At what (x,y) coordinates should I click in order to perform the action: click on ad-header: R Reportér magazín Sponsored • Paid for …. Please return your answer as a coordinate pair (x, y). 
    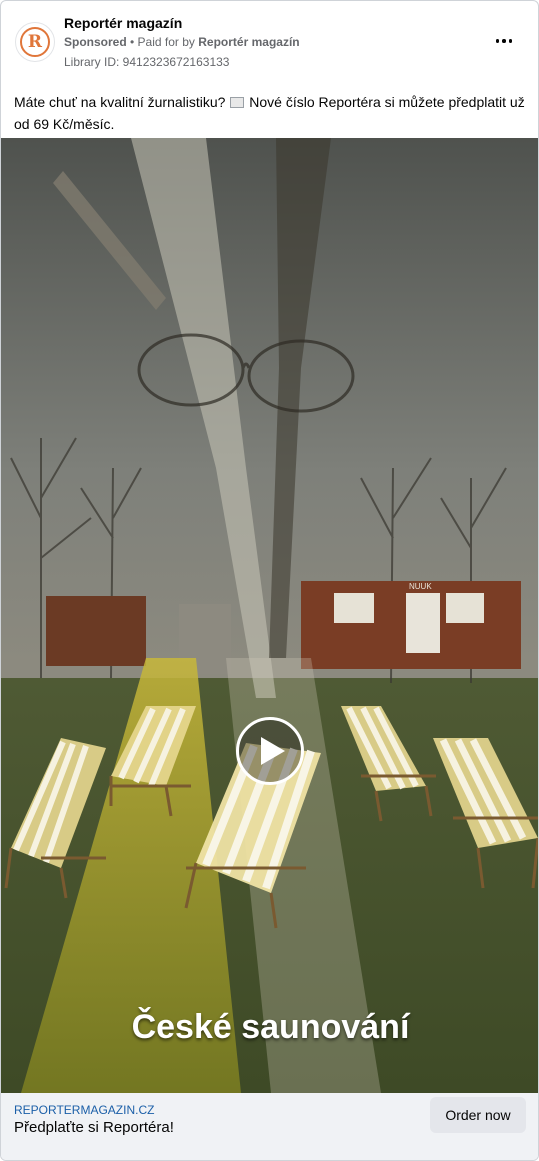
    Looking at the image, I should click on (269, 41).